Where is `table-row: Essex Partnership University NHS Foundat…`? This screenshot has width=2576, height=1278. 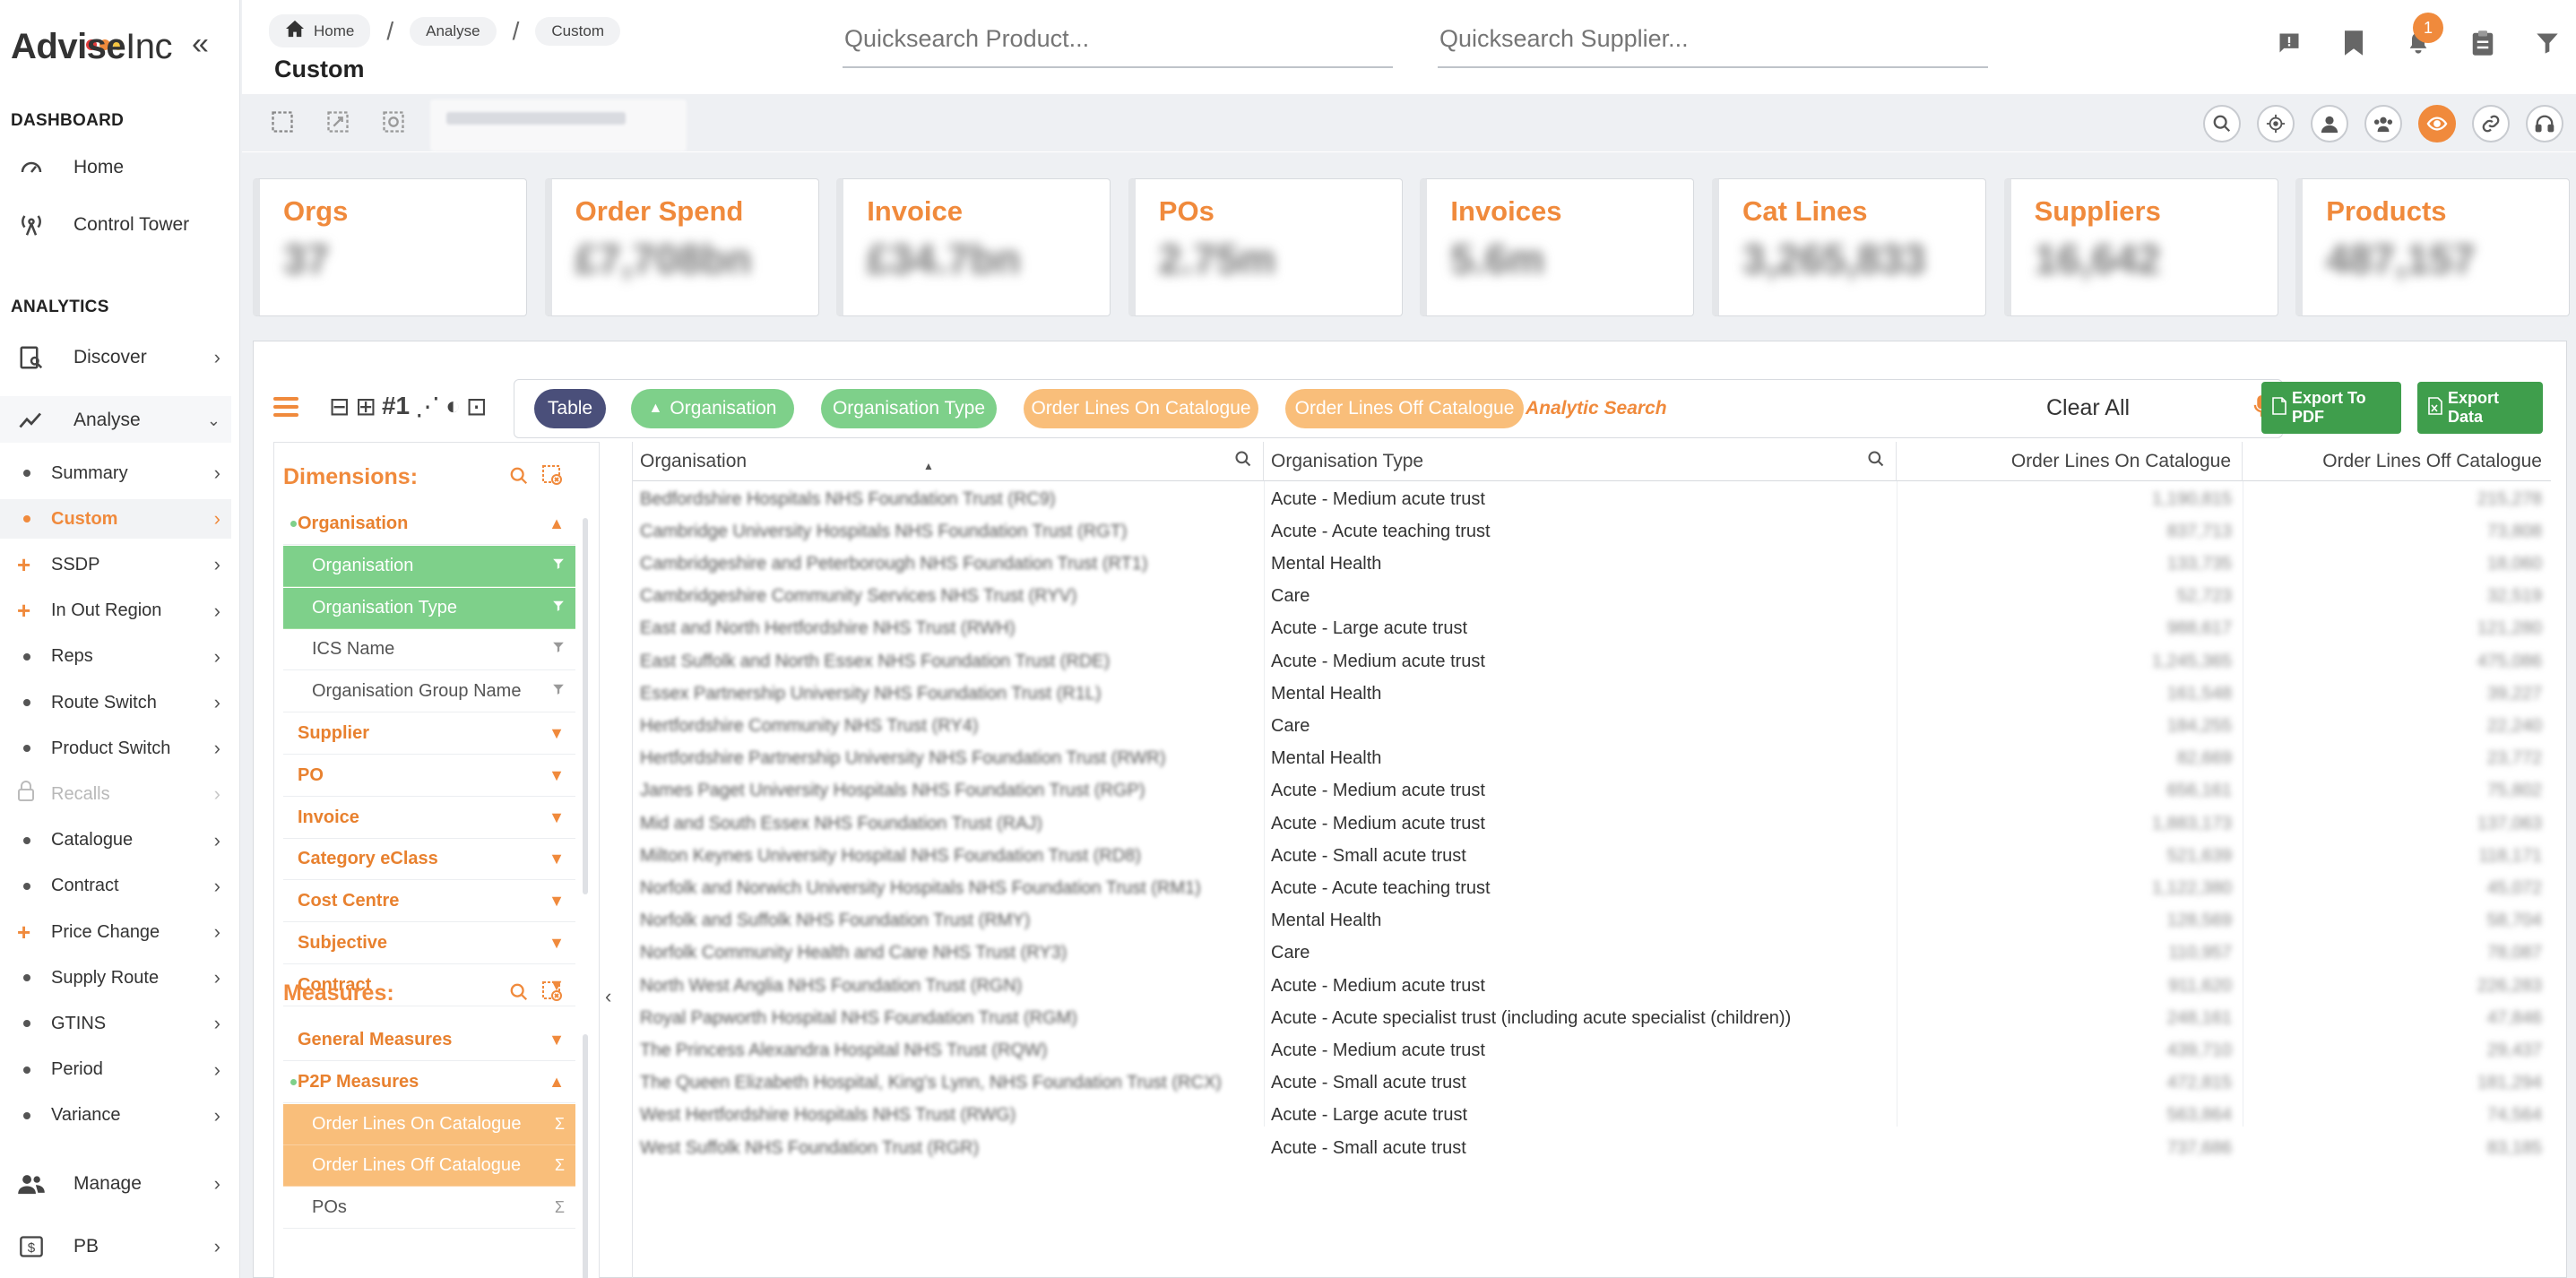
table-row: Essex Partnership University NHS Foundat… is located at coordinates (1592, 694).